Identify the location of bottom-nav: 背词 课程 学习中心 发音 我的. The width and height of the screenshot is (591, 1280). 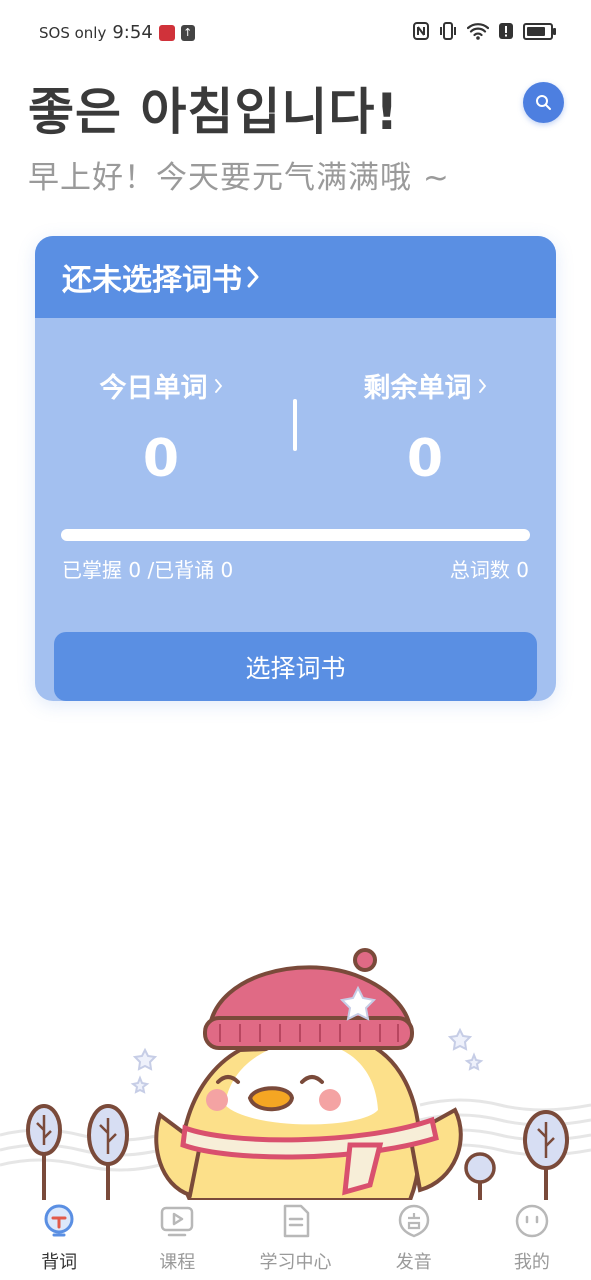
(295, 1240).